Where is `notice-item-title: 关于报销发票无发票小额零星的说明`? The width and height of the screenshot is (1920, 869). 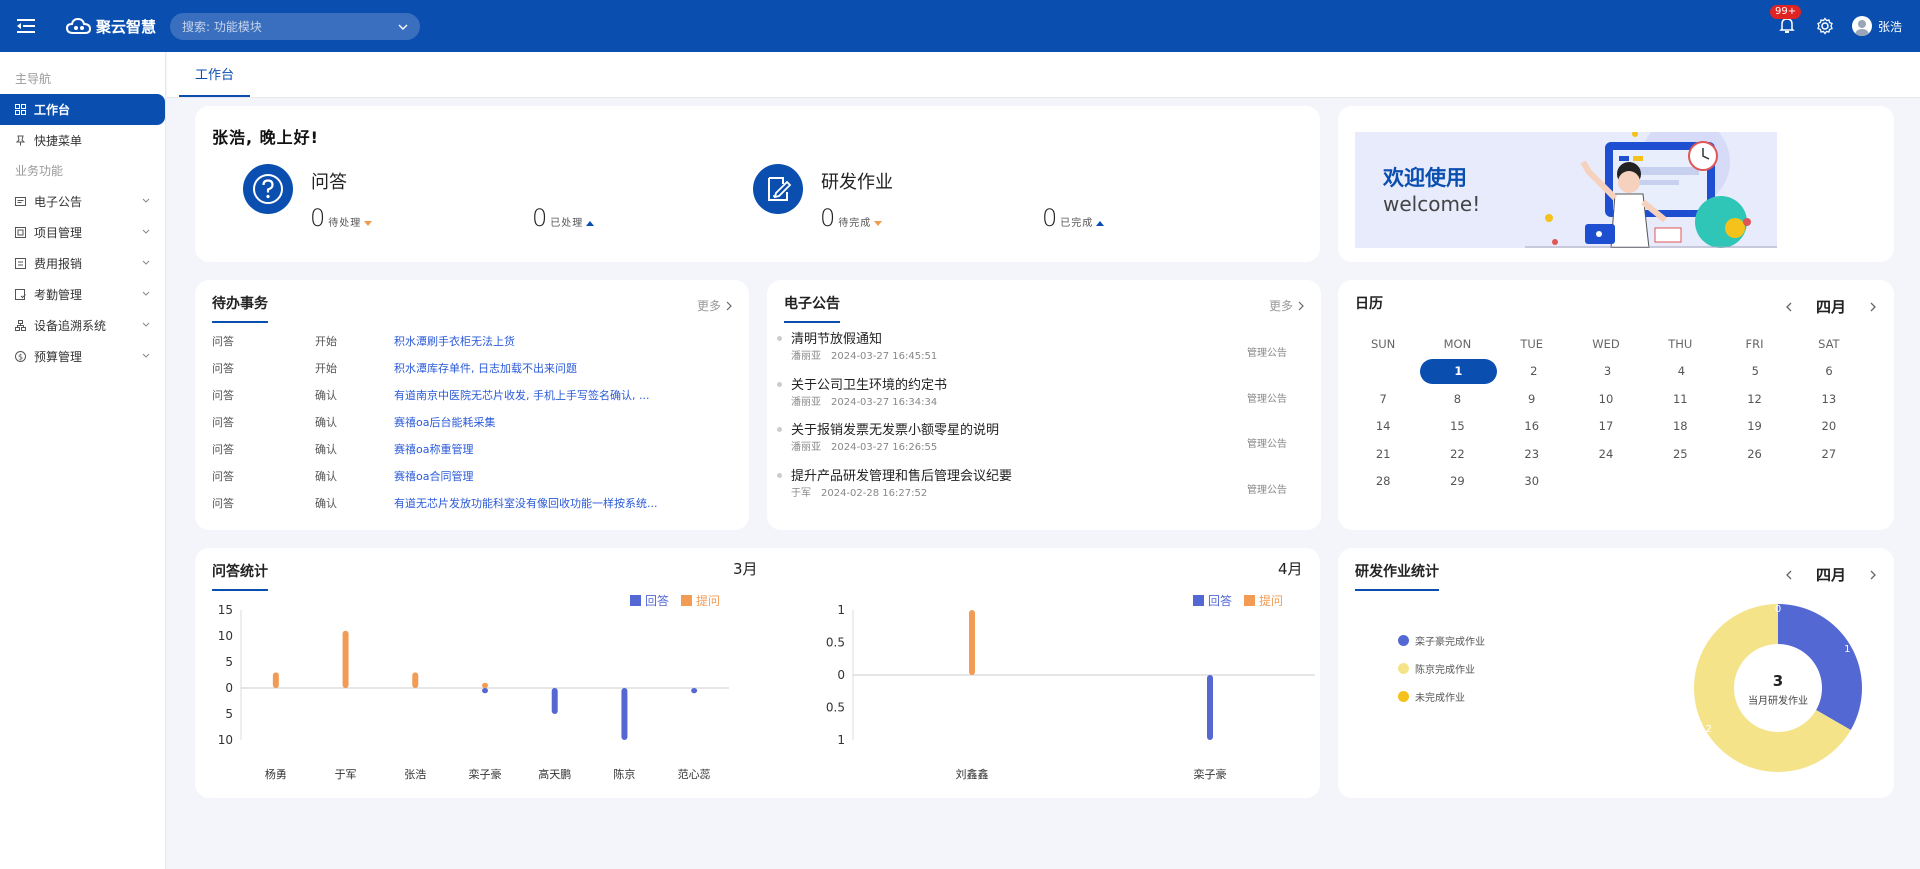 notice-item-title: 关于报销发票无发票小额零星的说明 is located at coordinates (895, 428).